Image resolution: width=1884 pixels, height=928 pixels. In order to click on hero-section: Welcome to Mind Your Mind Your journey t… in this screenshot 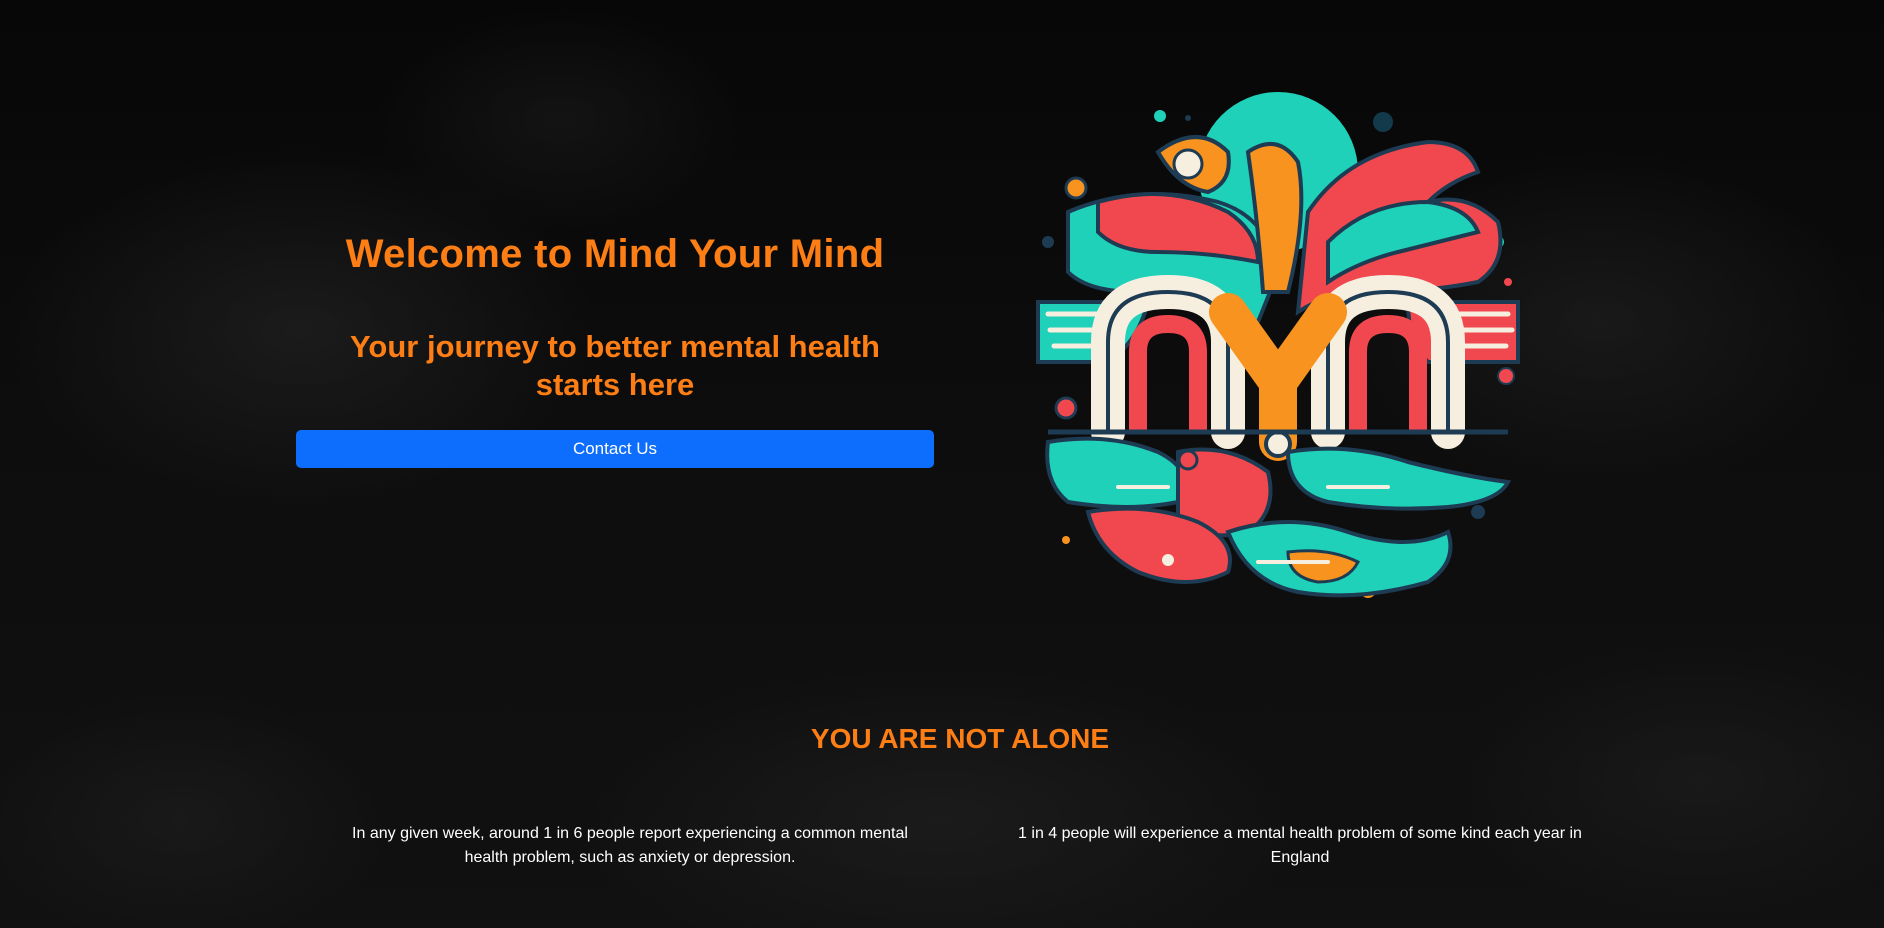, I will do `click(615, 349)`.